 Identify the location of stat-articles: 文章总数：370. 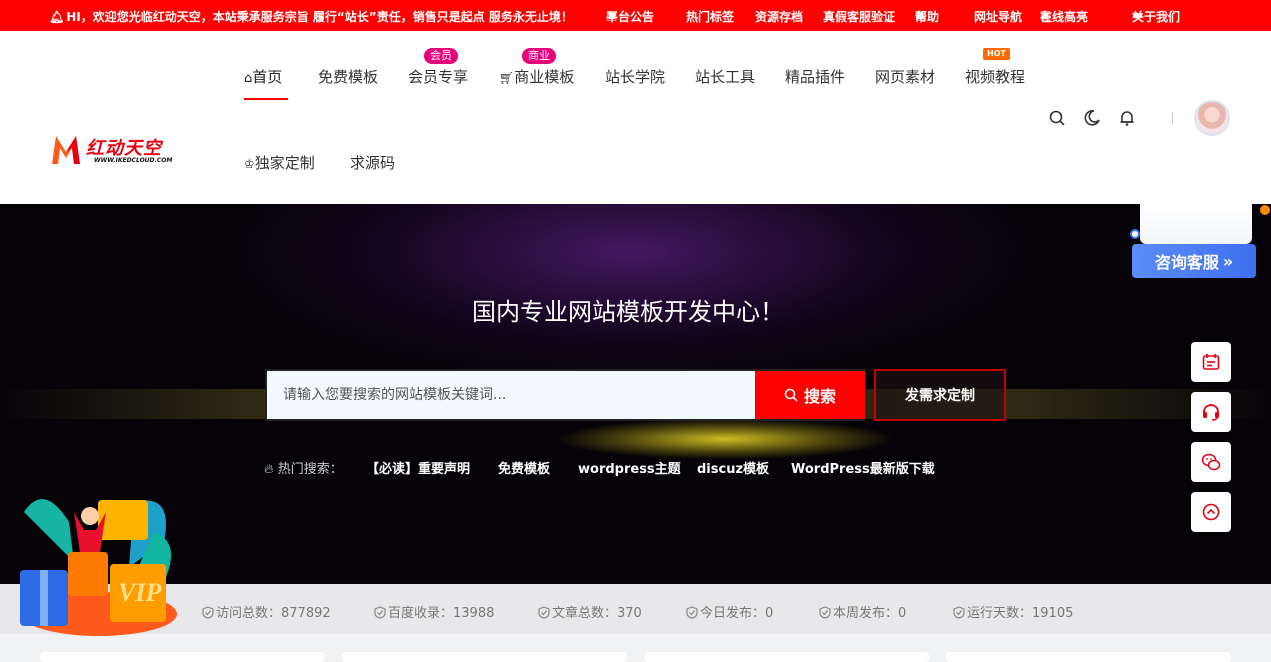
(590, 611).